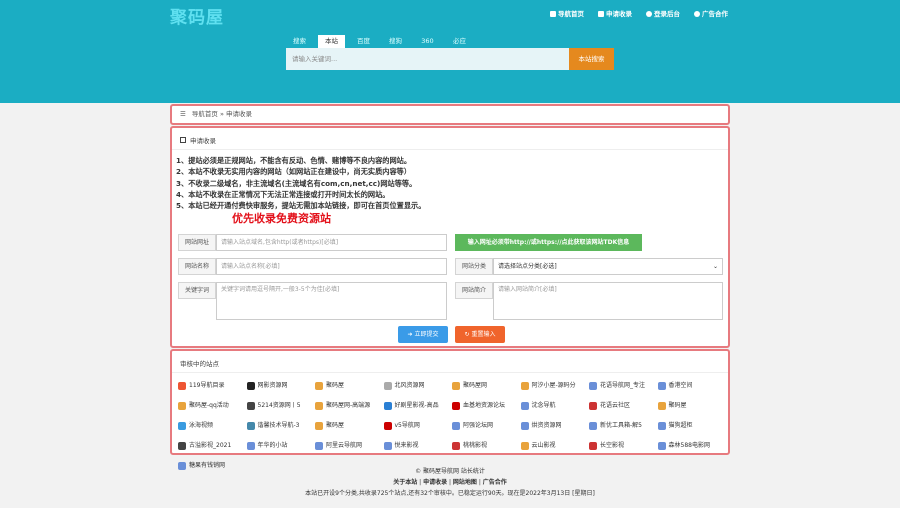 This screenshot has width=900, height=508. What do you see at coordinates (486, 425) in the screenshot?
I see `site-link: 阿强论坛网` at bounding box center [486, 425].